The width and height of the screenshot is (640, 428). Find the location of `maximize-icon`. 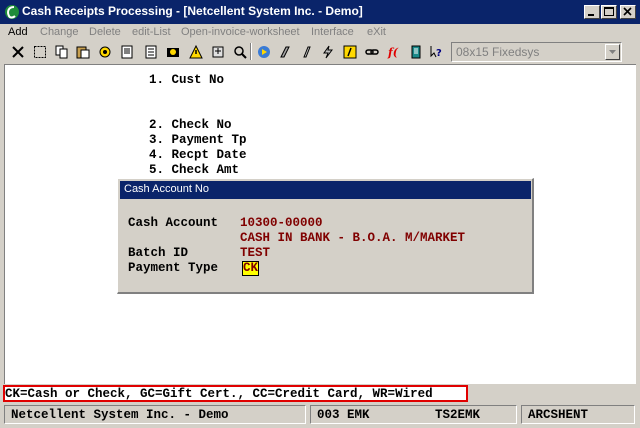

maximize-icon is located at coordinates (609, 11).